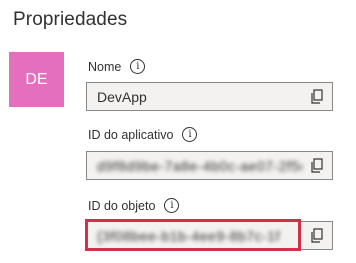 Image resolution: width=356 pixels, height=263 pixels. Describe the element at coordinates (105, 66) in the screenshot. I see `name-label: Nome` at that location.